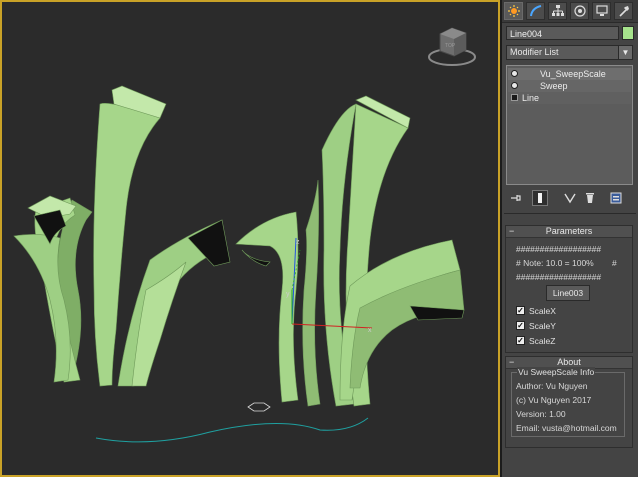 This screenshot has width=638, height=477. I want to click on tab-hierarchy, so click(557, 11).